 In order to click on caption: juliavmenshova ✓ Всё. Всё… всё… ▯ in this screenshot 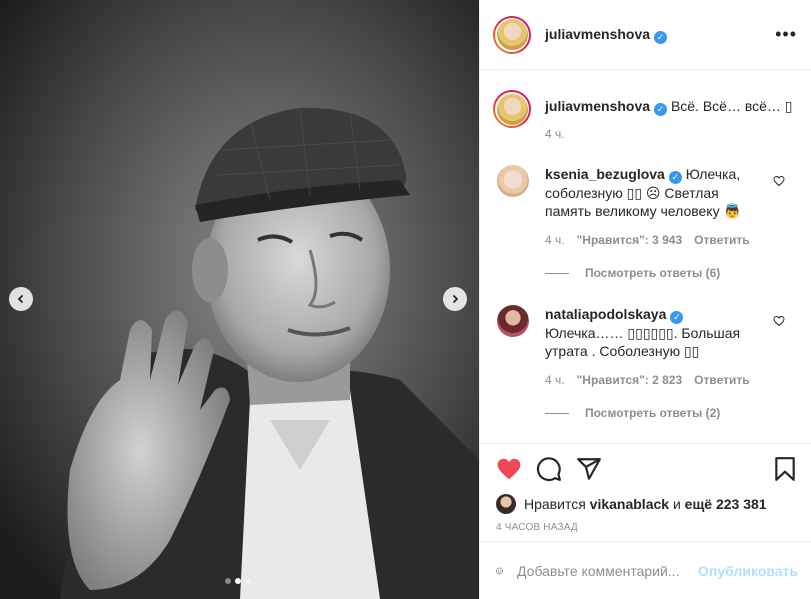, I will do `click(645, 109)`.